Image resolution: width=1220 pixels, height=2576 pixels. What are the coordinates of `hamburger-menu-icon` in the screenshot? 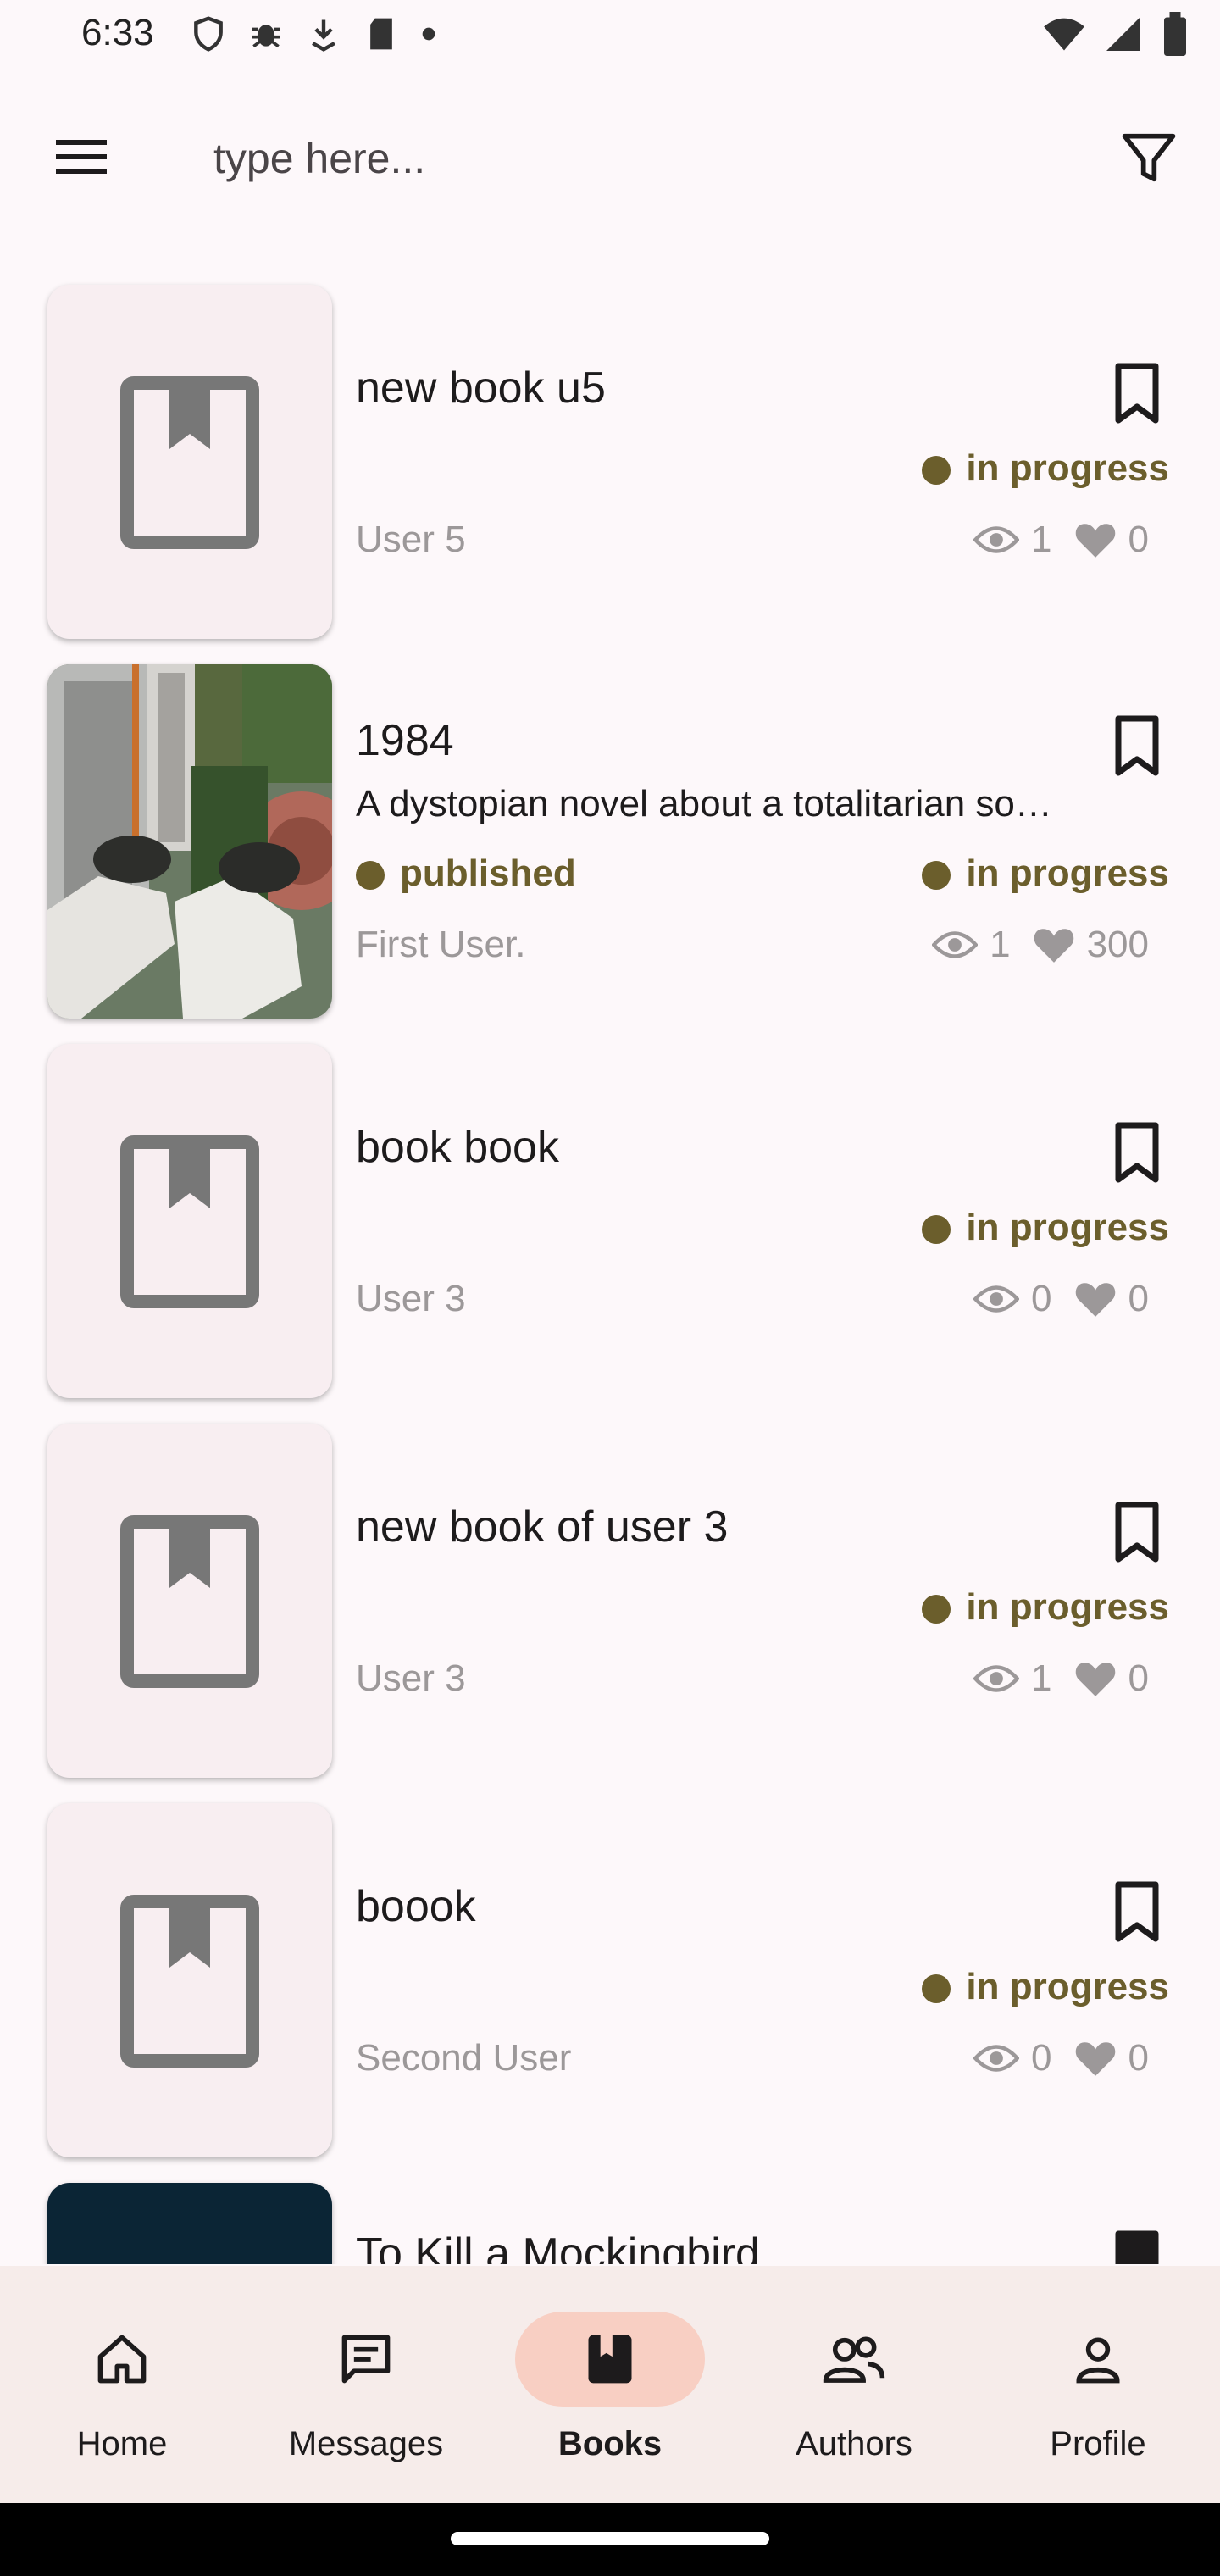 It's located at (81, 157).